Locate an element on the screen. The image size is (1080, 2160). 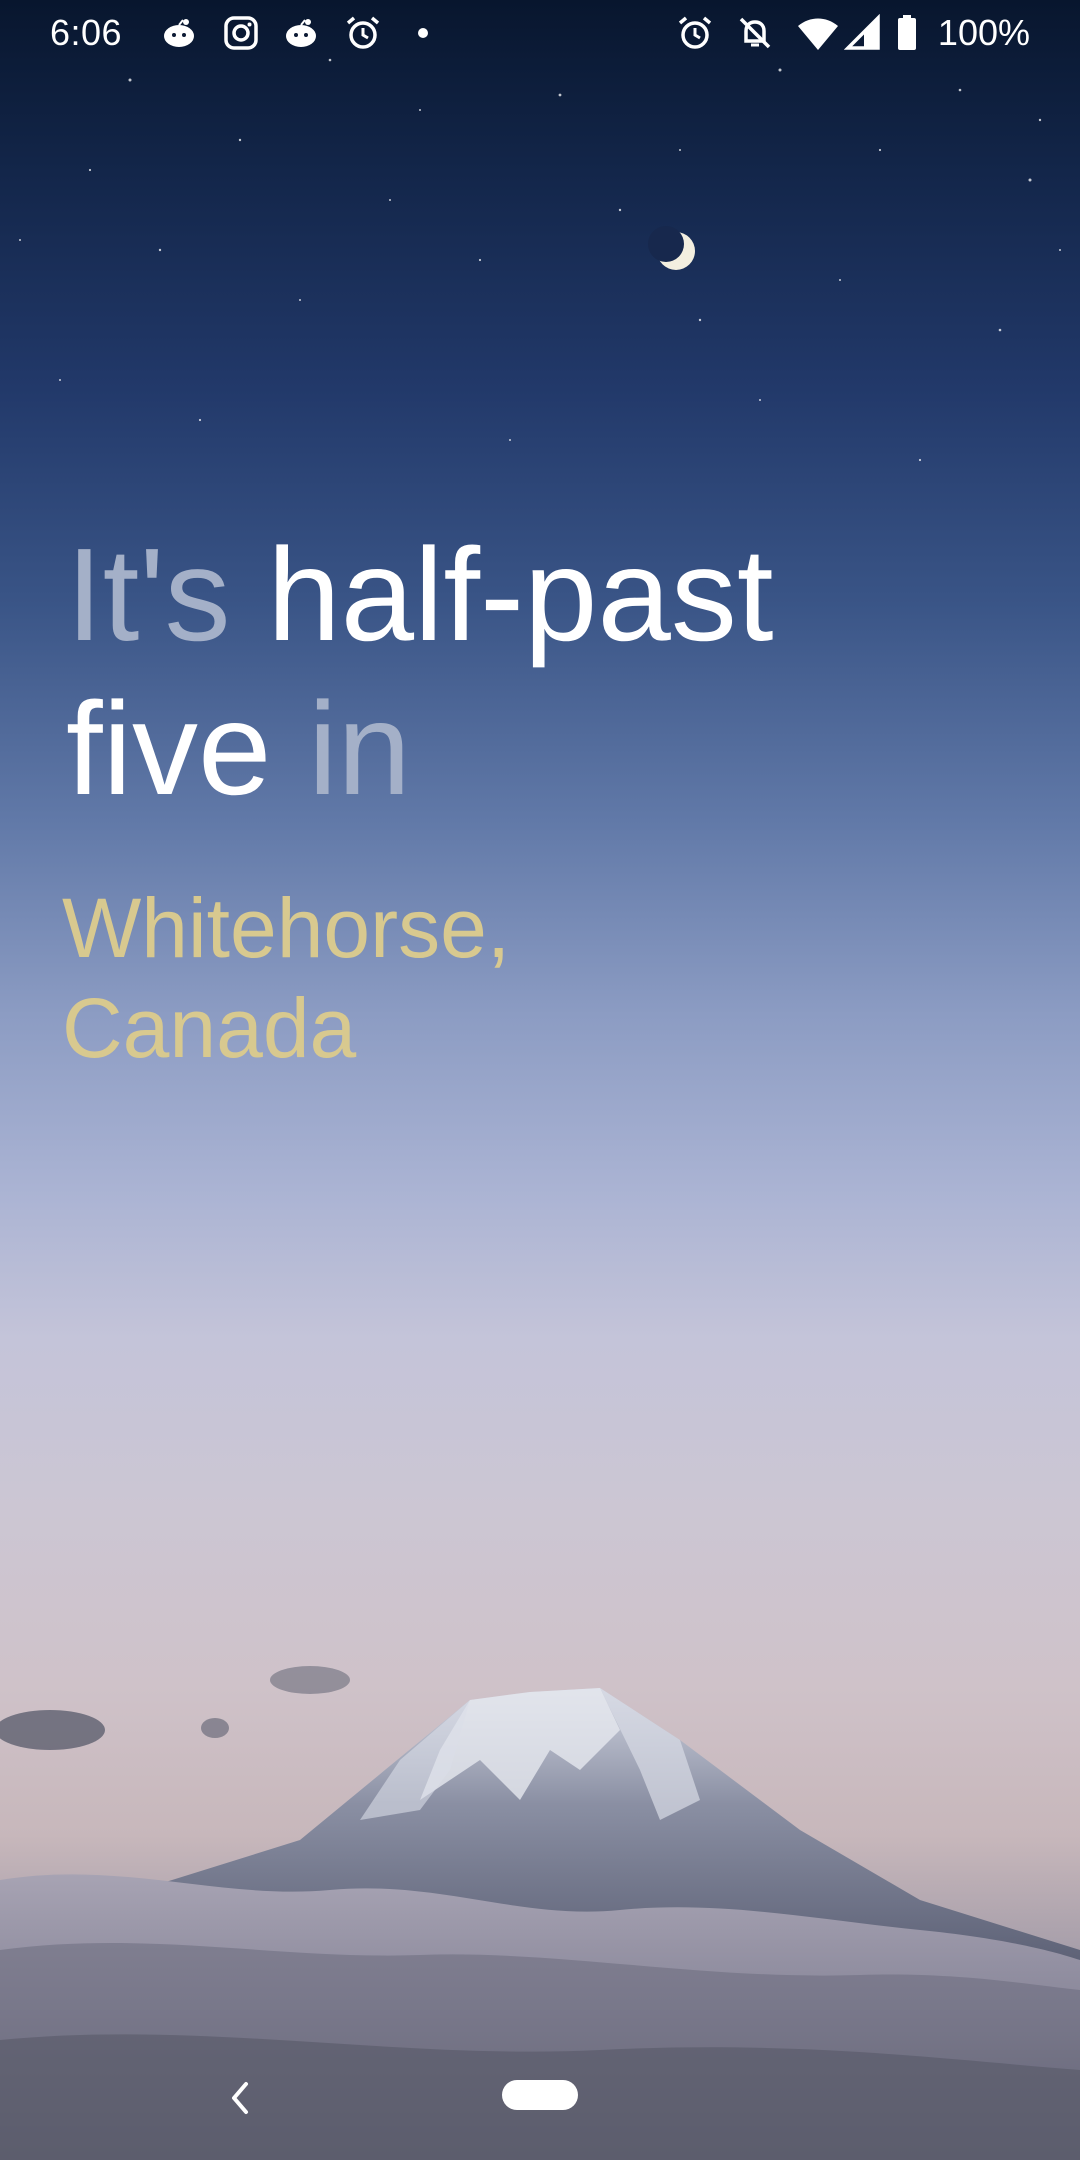
navigation-bar is located at coordinates (540, 2100).